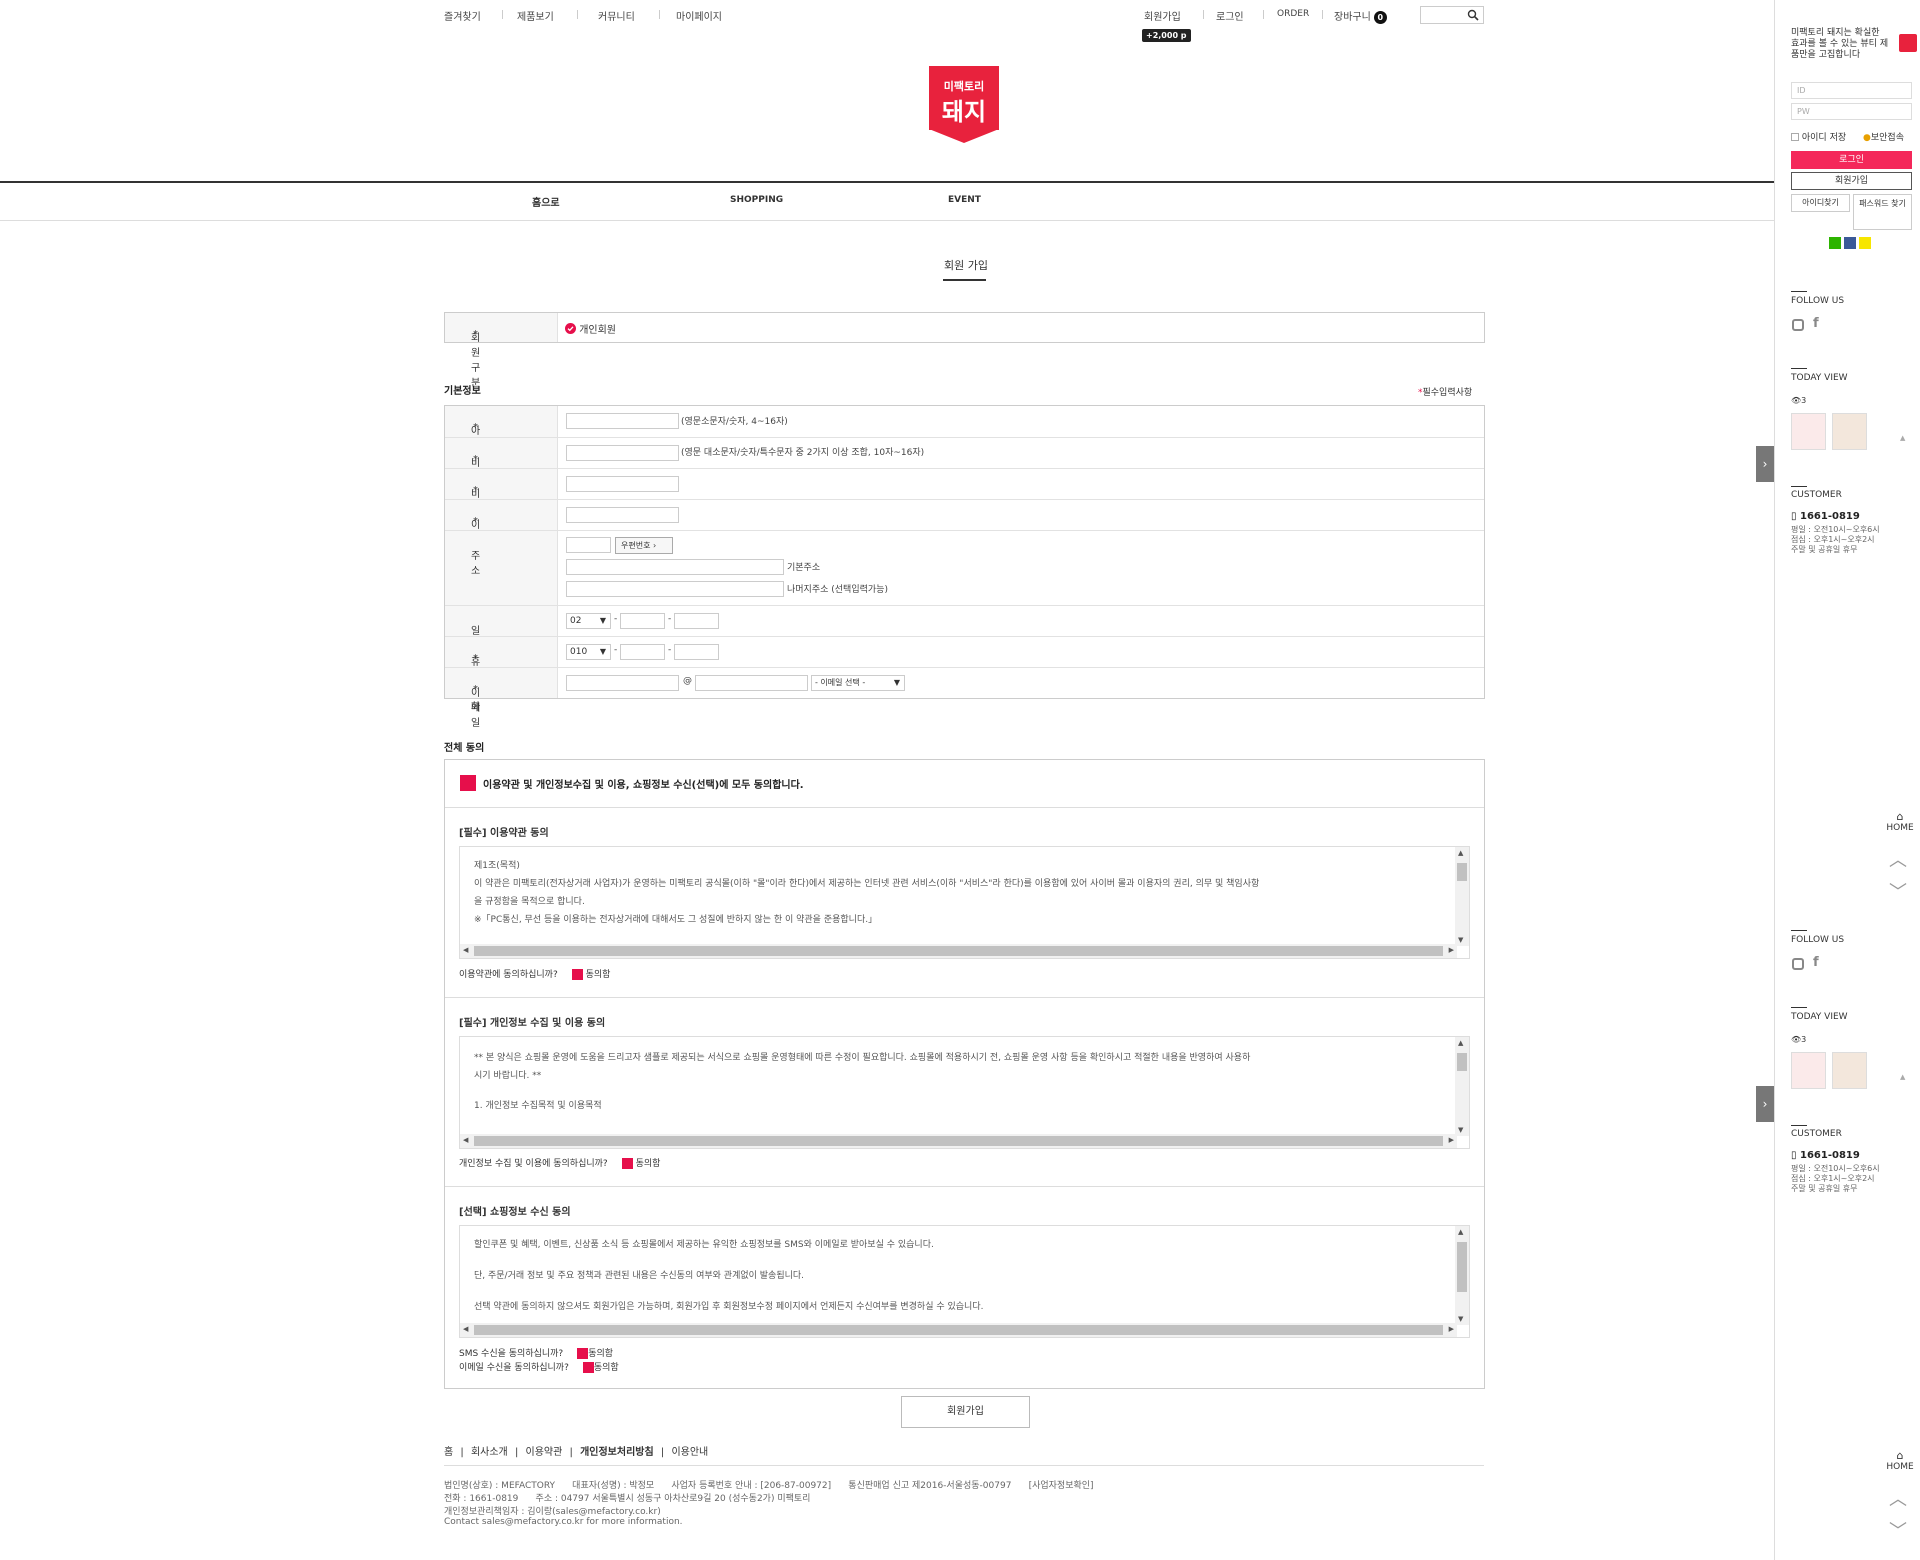 The image size is (1920, 1560). Describe the element at coordinates (588, 1367) in the screenshot. I see `email-agree-checkbox` at that location.